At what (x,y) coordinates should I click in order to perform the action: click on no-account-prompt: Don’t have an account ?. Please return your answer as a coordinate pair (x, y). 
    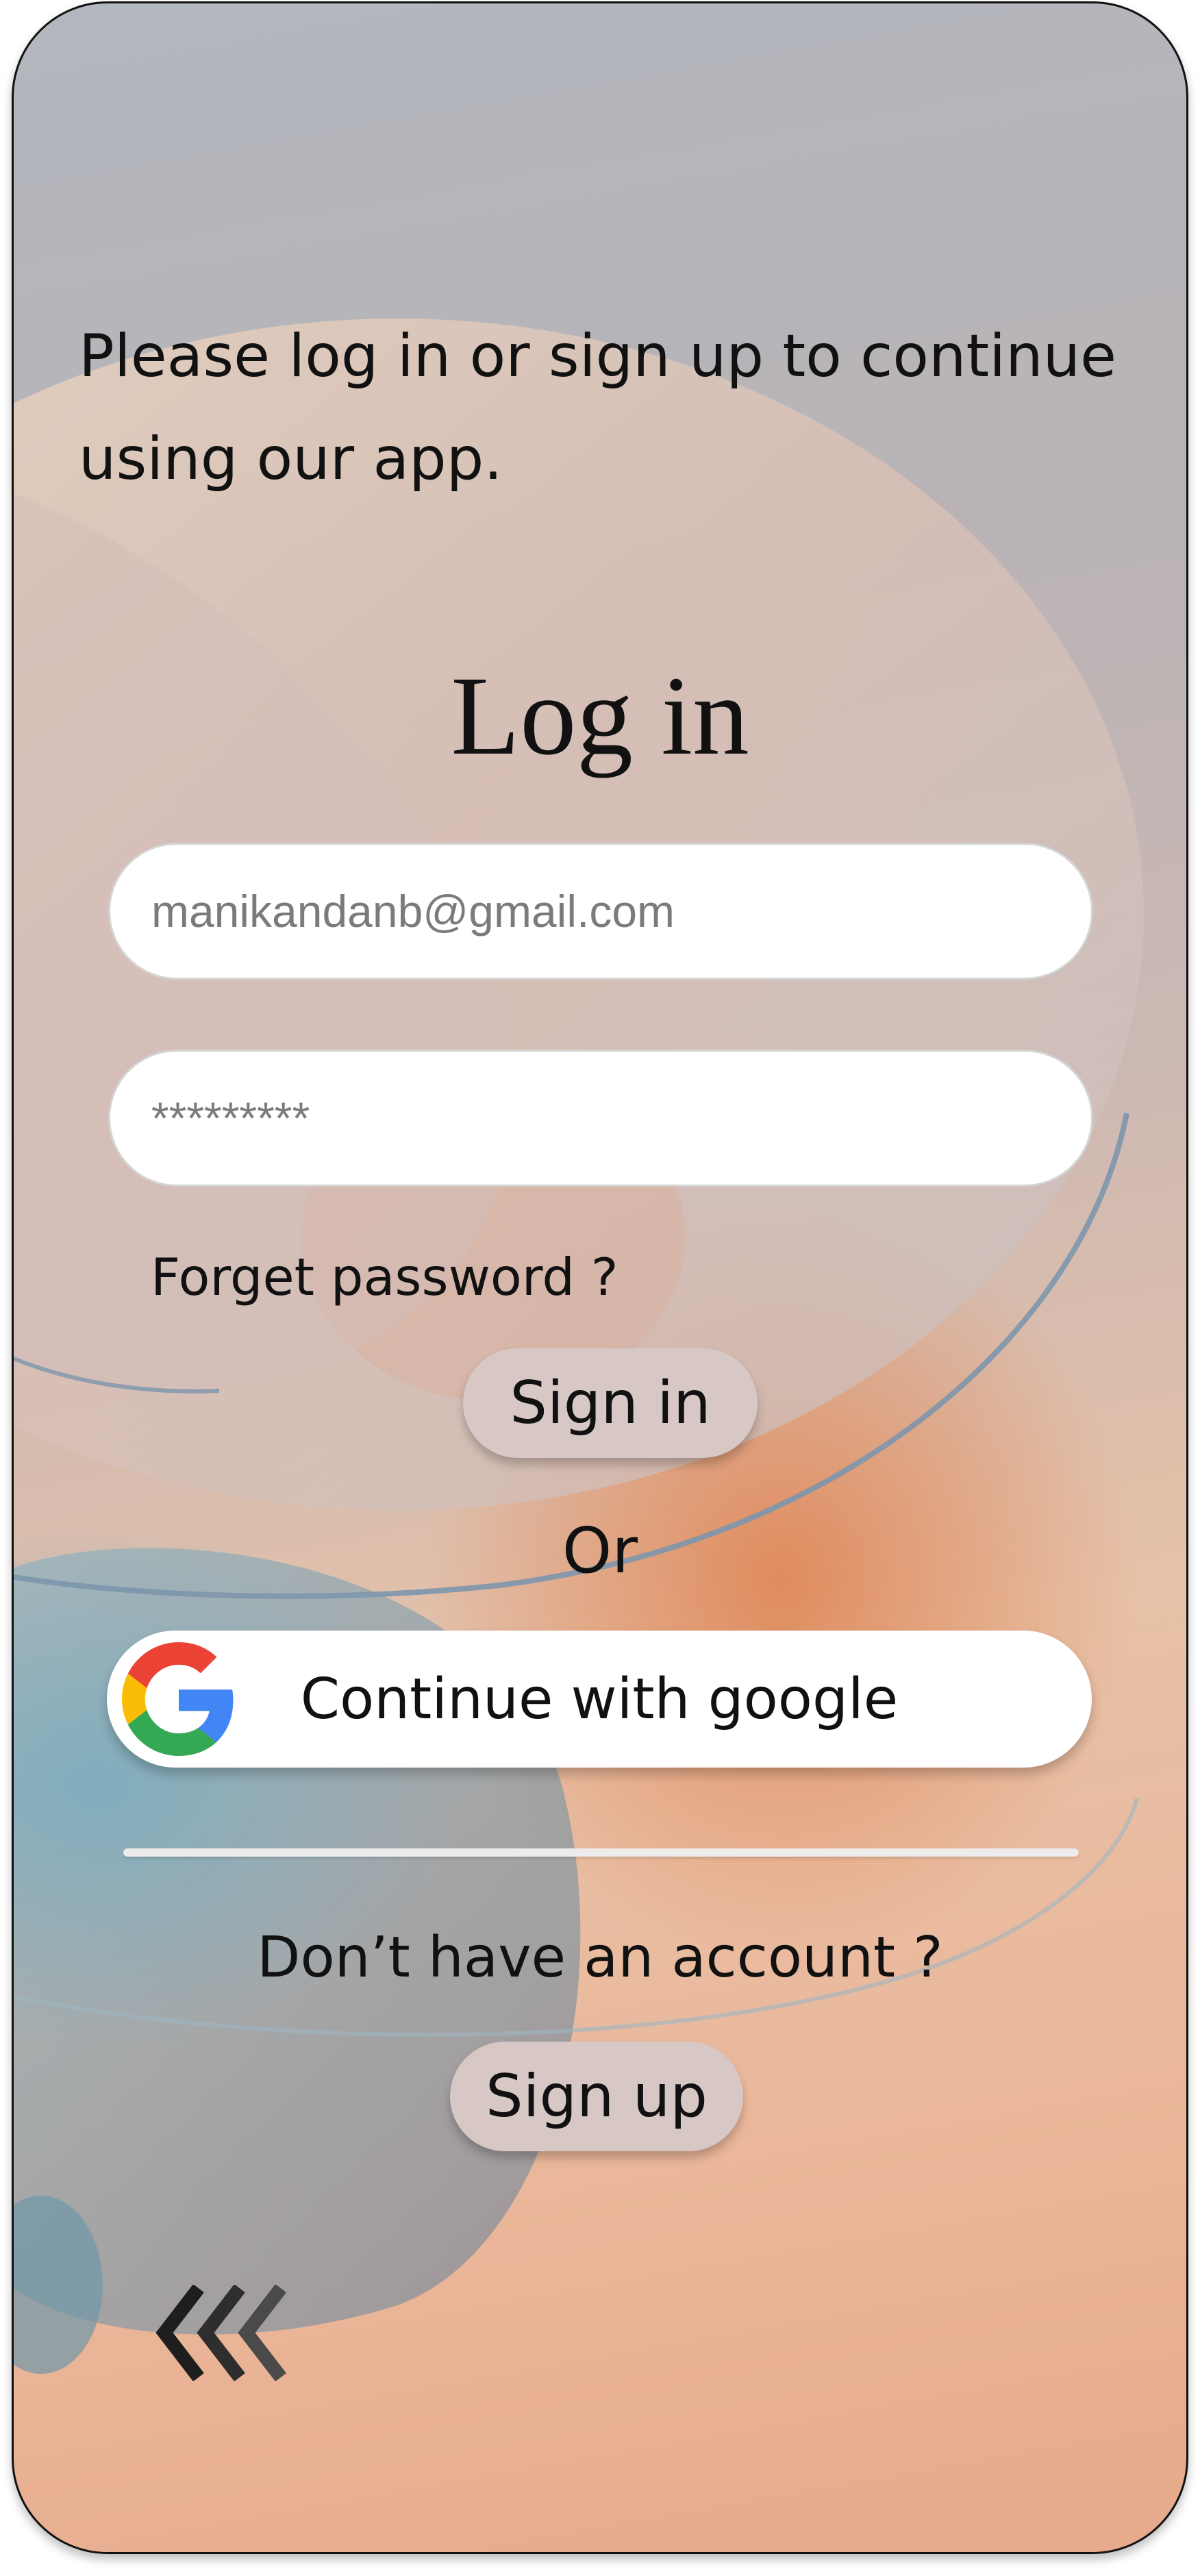
    Looking at the image, I should click on (600, 1957).